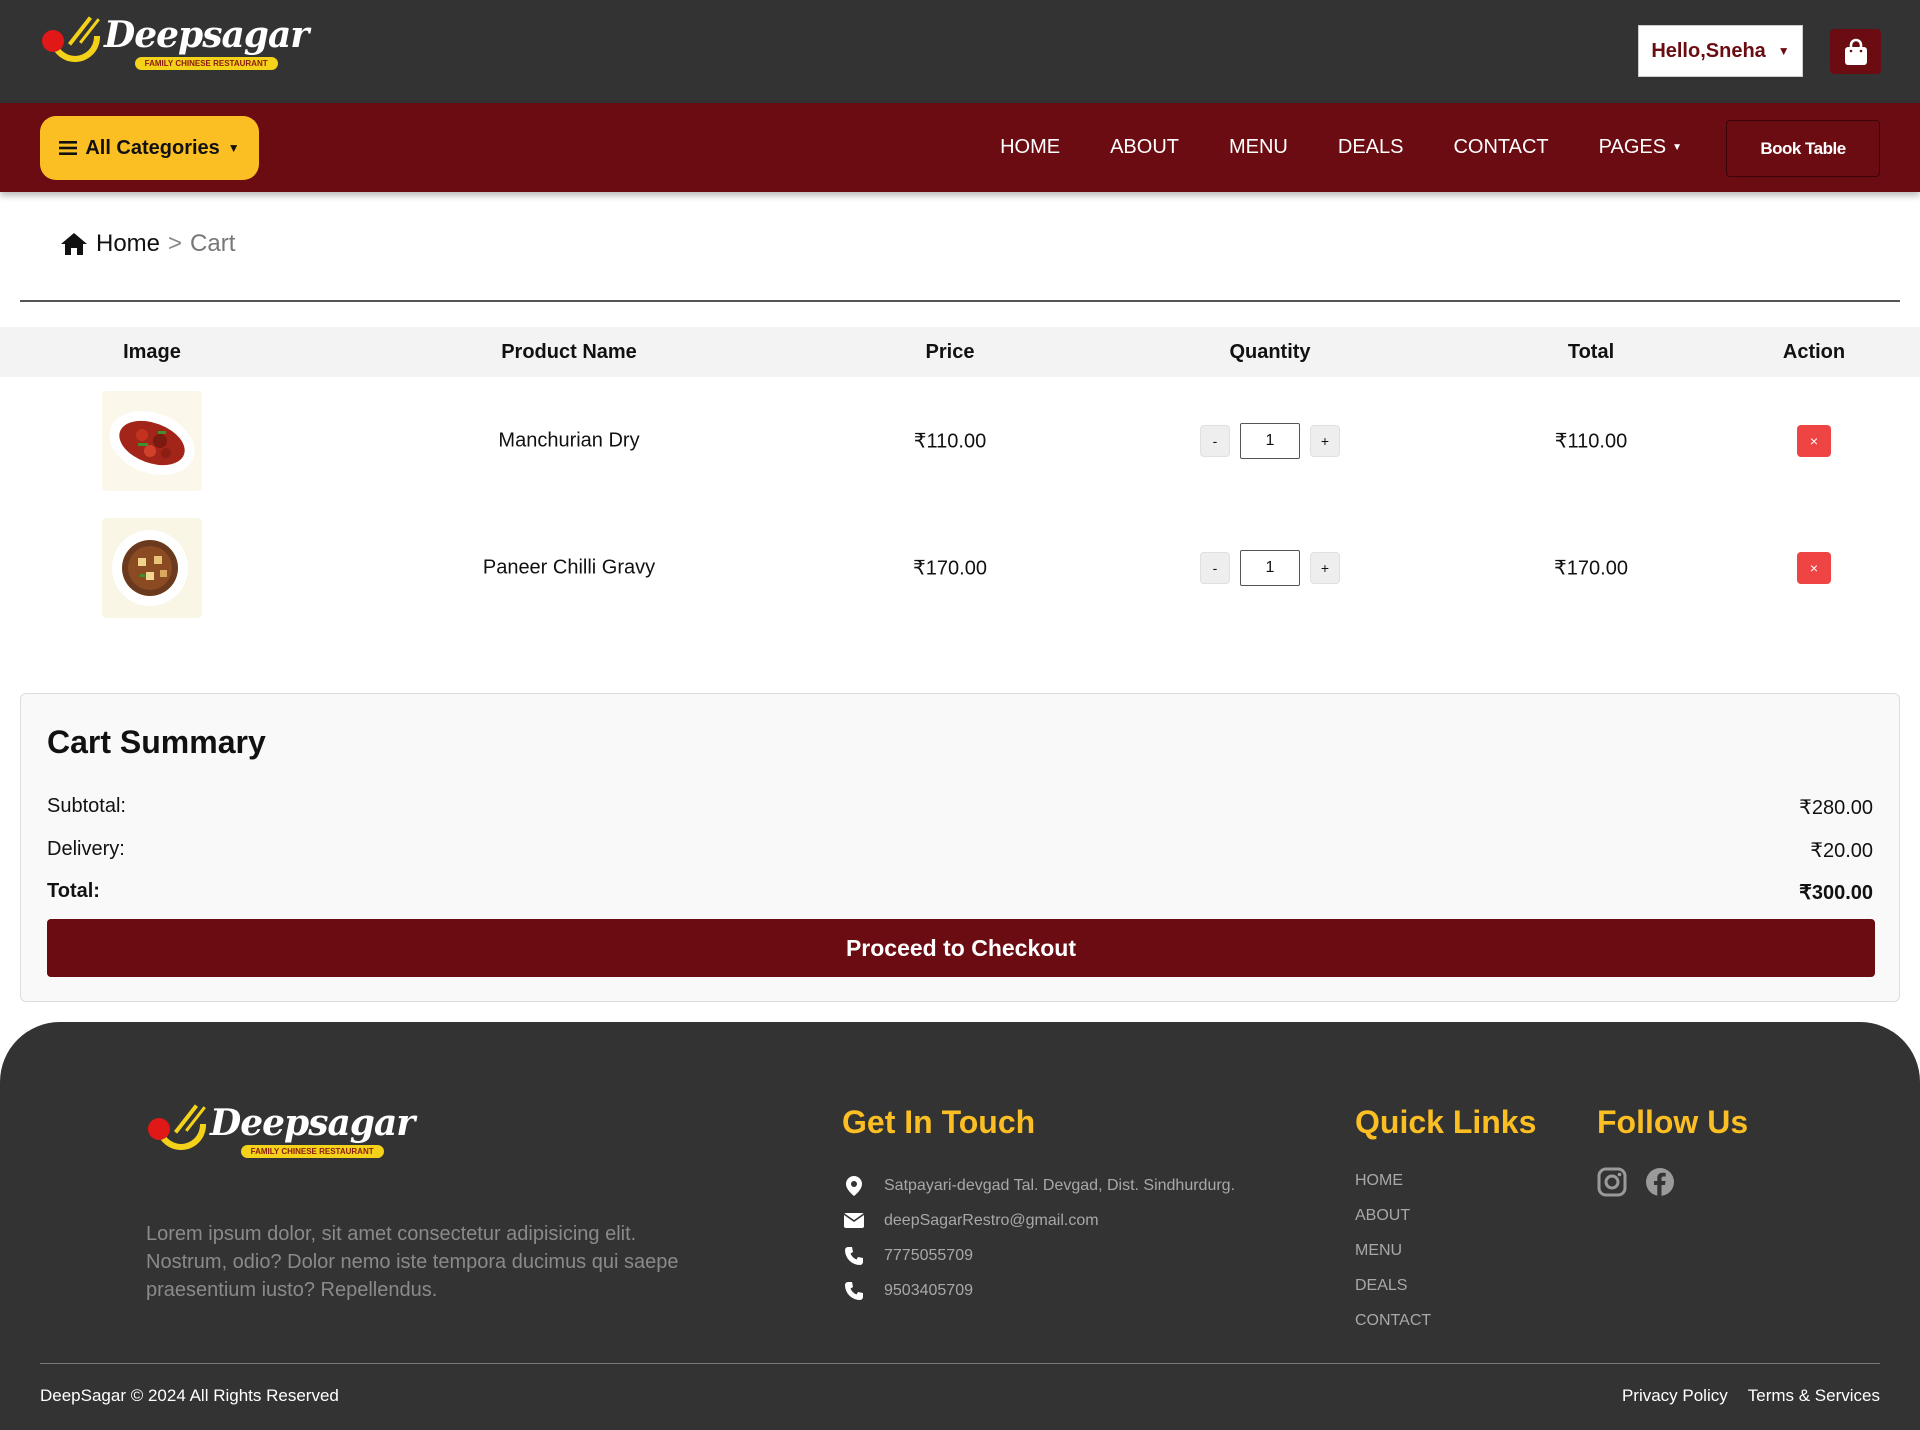 This screenshot has width=1920, height=1430. What do you see at coordinates (928, 1255) in the screenshot?
I see `phone-text: 7775055709` at bounding box center [928, 1255].